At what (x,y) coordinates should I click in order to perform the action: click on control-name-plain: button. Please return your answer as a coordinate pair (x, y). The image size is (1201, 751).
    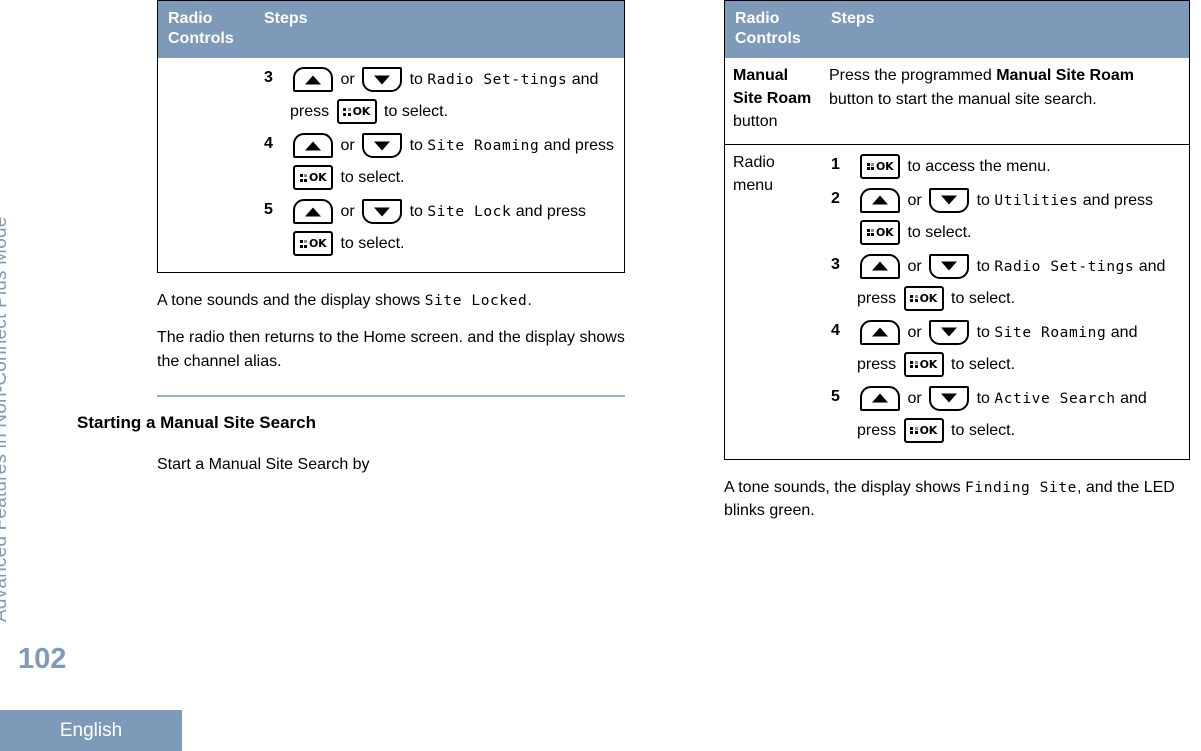
    Looking at the image, I should click on (755, 122).